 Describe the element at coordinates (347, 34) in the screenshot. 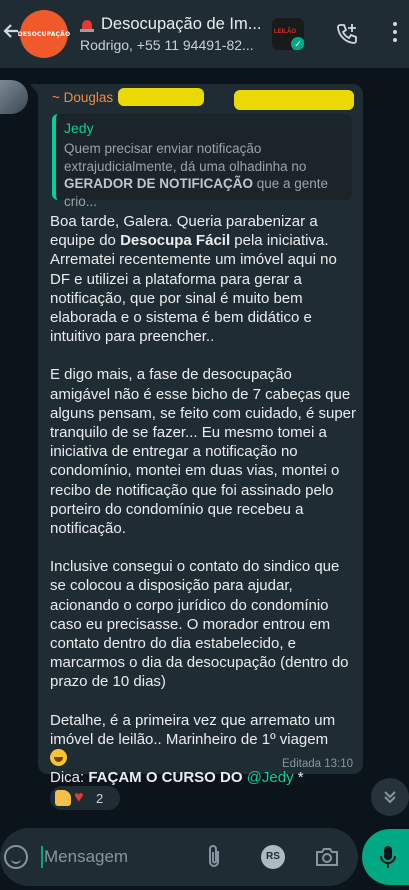

I see `add-call-icon` at that location.